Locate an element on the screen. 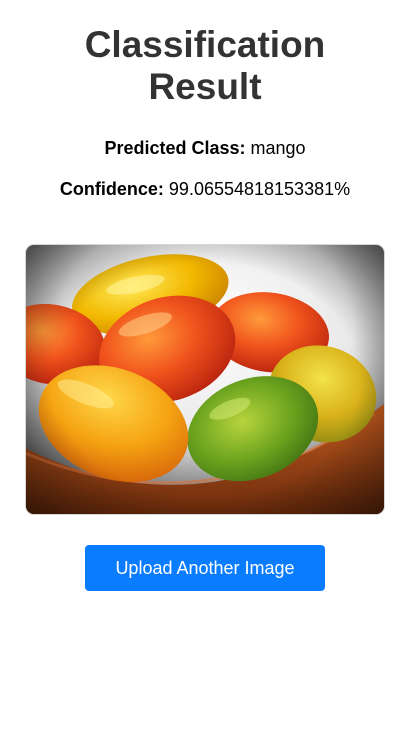 The width and height of the screenshot is (410, 747). confidence-row: Confidence: 99.06554818153381% is located at coordinates (205, 189).